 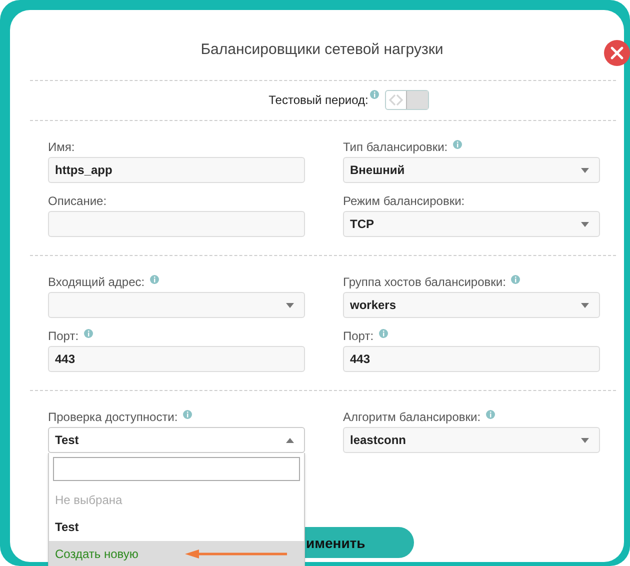 I want to click on dropdown-field: workers, so click(x=471, y=305).